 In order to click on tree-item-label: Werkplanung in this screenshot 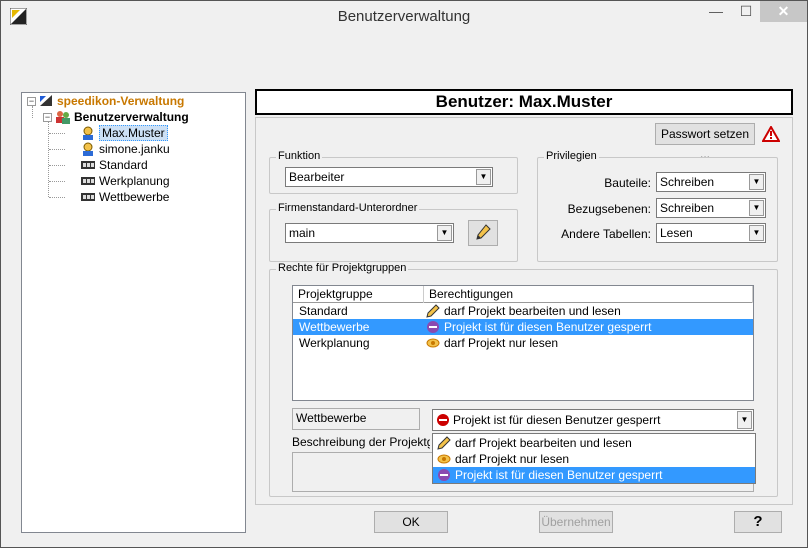, I will do `click(134, 181)`.